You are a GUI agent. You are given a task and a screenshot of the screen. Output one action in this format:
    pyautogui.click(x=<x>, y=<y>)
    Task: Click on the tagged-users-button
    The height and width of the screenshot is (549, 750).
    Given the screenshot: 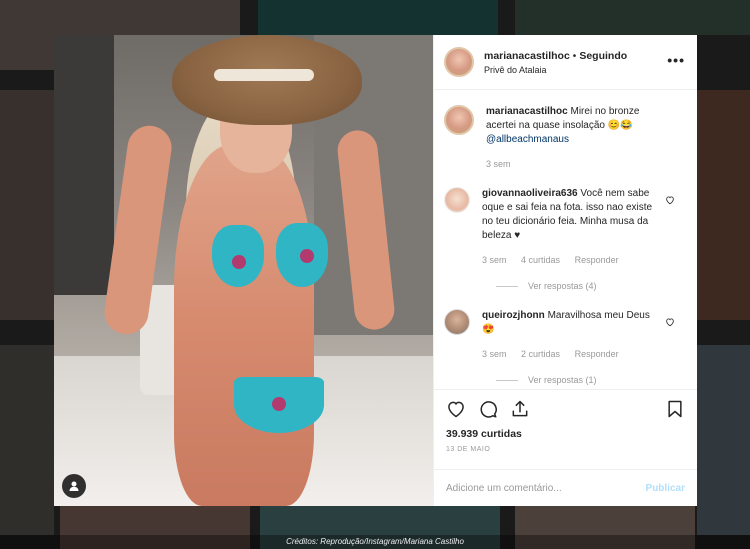 What is the action you would take?
    pyautogui.click(x=74, y=486)
    